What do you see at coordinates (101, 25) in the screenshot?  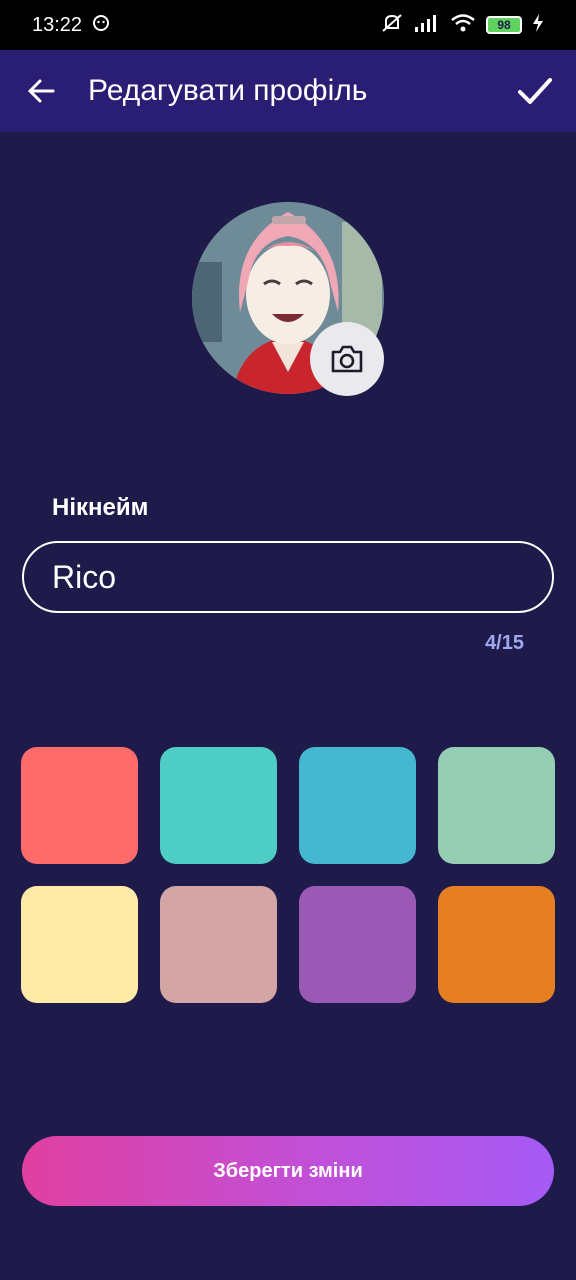 I see `notification-icon` at bounding box center [101, 25].